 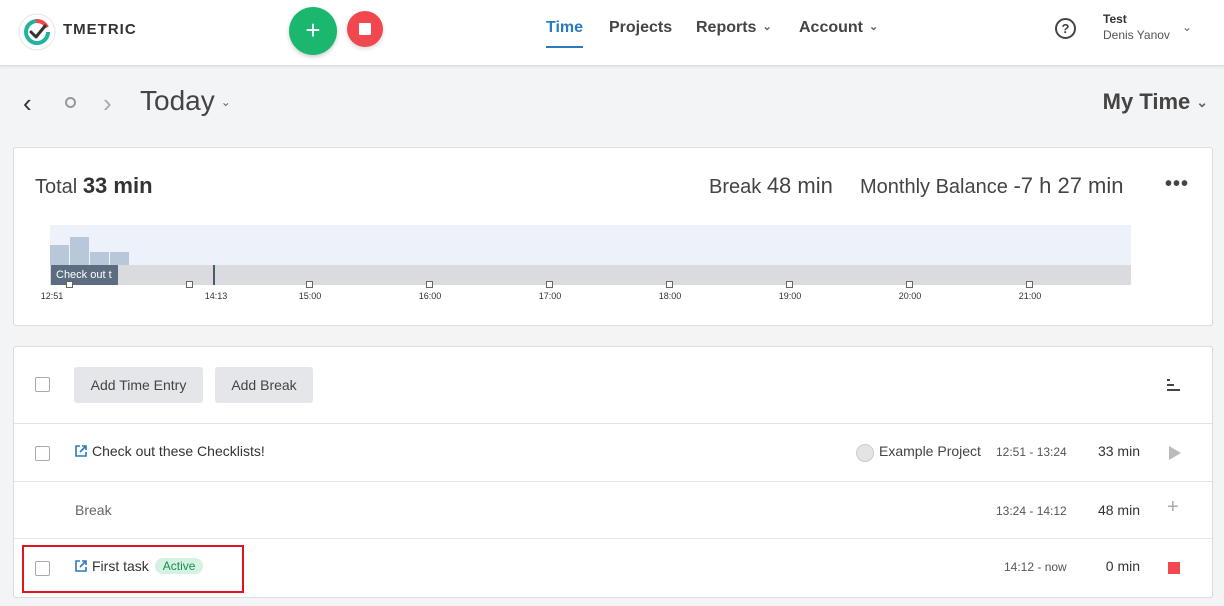 I want to click on chevron-right-icon: ›, so click(x=107, y=103).